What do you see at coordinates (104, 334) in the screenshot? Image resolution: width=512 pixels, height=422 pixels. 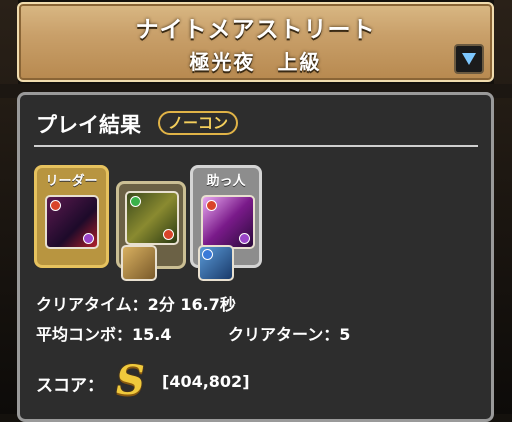 I see `average-combo: 平均コンボ：15.4` at bounding box center [104, 334].